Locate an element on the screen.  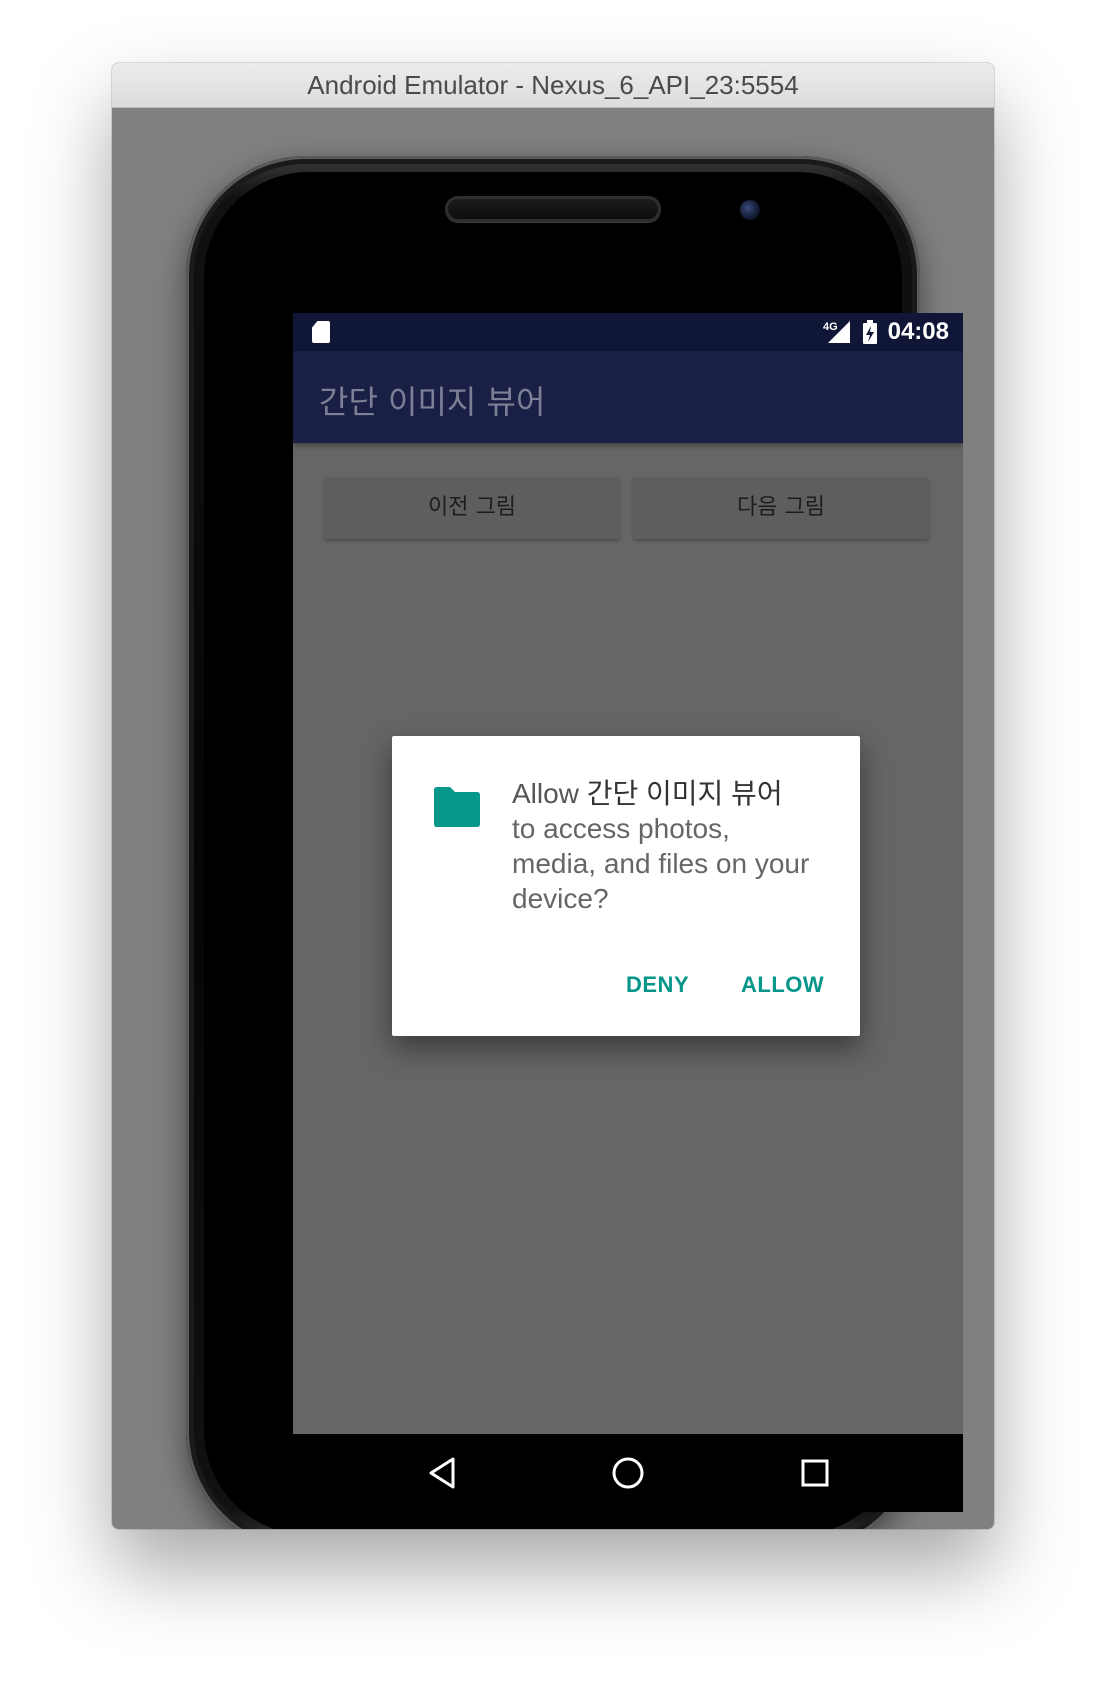
battery-charging-icon is located at coordinates (870, 332).